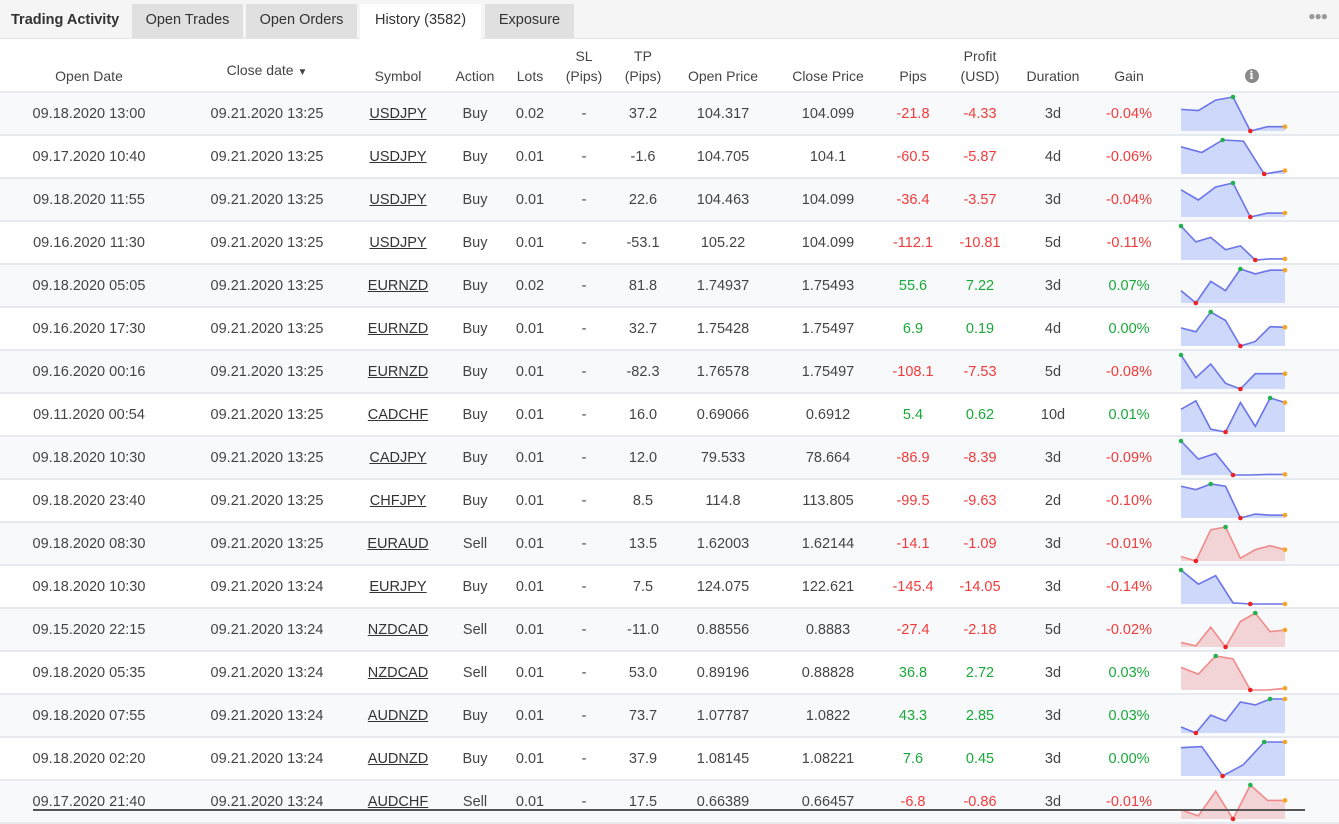 This screenshot has height=824, width=1339. Describe the element at coordinates (398, 65) in the screenshot. I see `col-symbol: Symbol` at that location.